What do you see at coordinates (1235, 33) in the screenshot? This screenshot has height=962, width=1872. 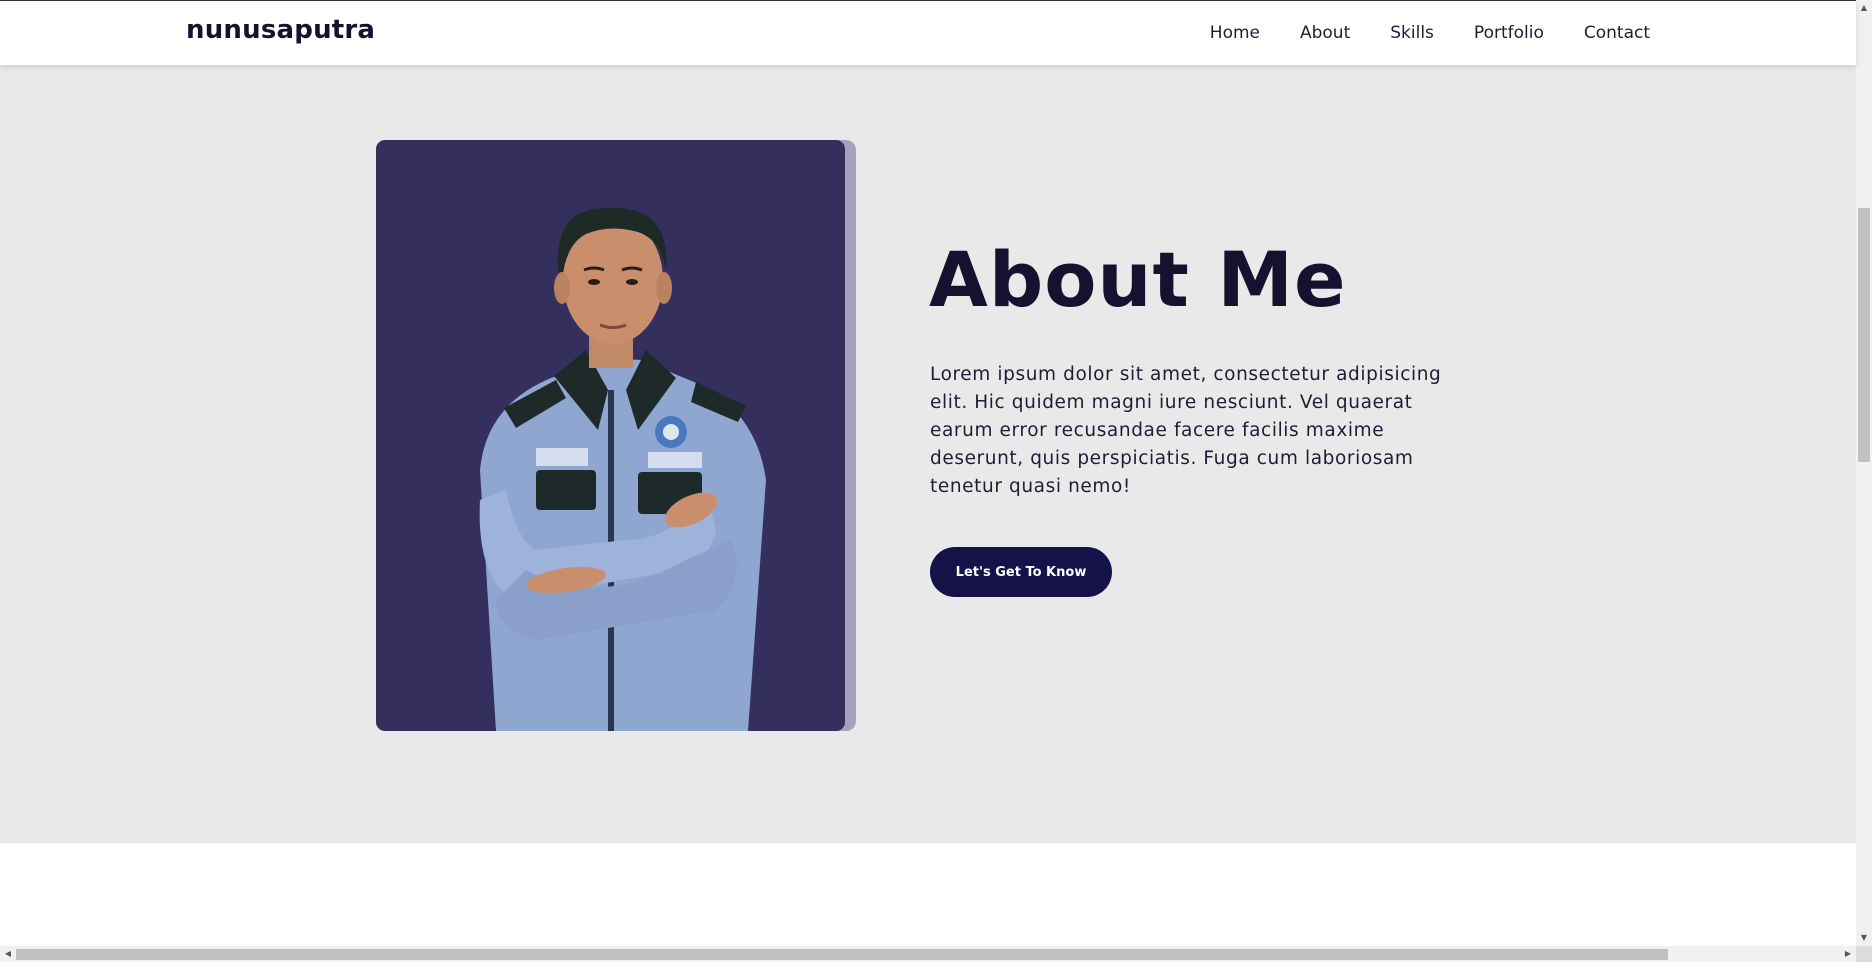 I see `nav-link-home: Home` at bounding box center [1235, 33].